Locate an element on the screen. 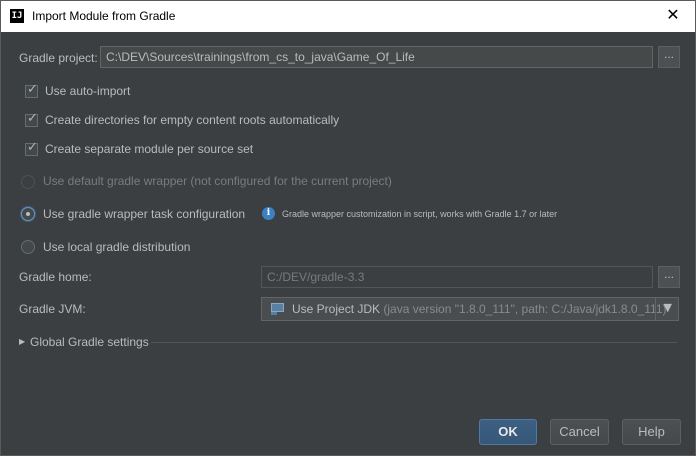 Image resolution: width=696 pixels, height=456 pixels. local-distribution-label: Use local gradle distribution is located at coordinates (117, 247).